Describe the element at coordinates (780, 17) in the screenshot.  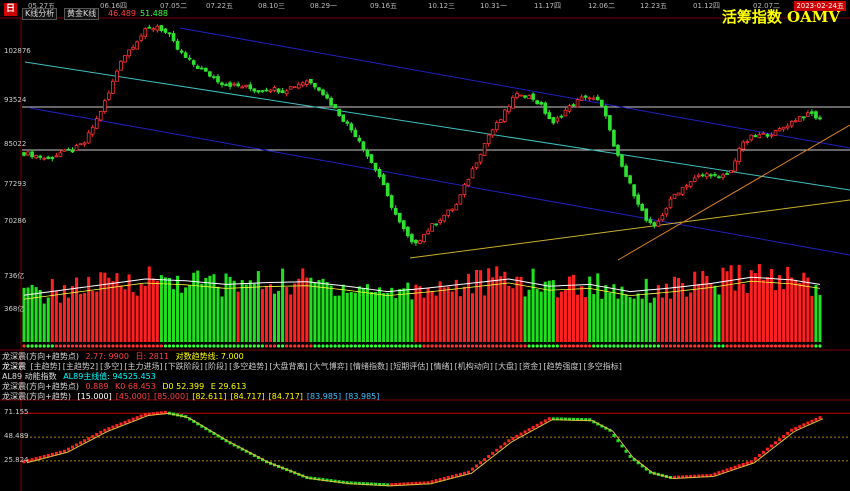
I see `index-title: 活筹指数 OAMV` at that location.